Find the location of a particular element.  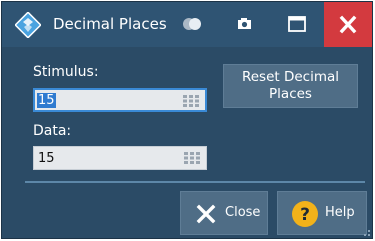

reset-button-label: Reset Decimal Places is located at coordinates (290, 85).